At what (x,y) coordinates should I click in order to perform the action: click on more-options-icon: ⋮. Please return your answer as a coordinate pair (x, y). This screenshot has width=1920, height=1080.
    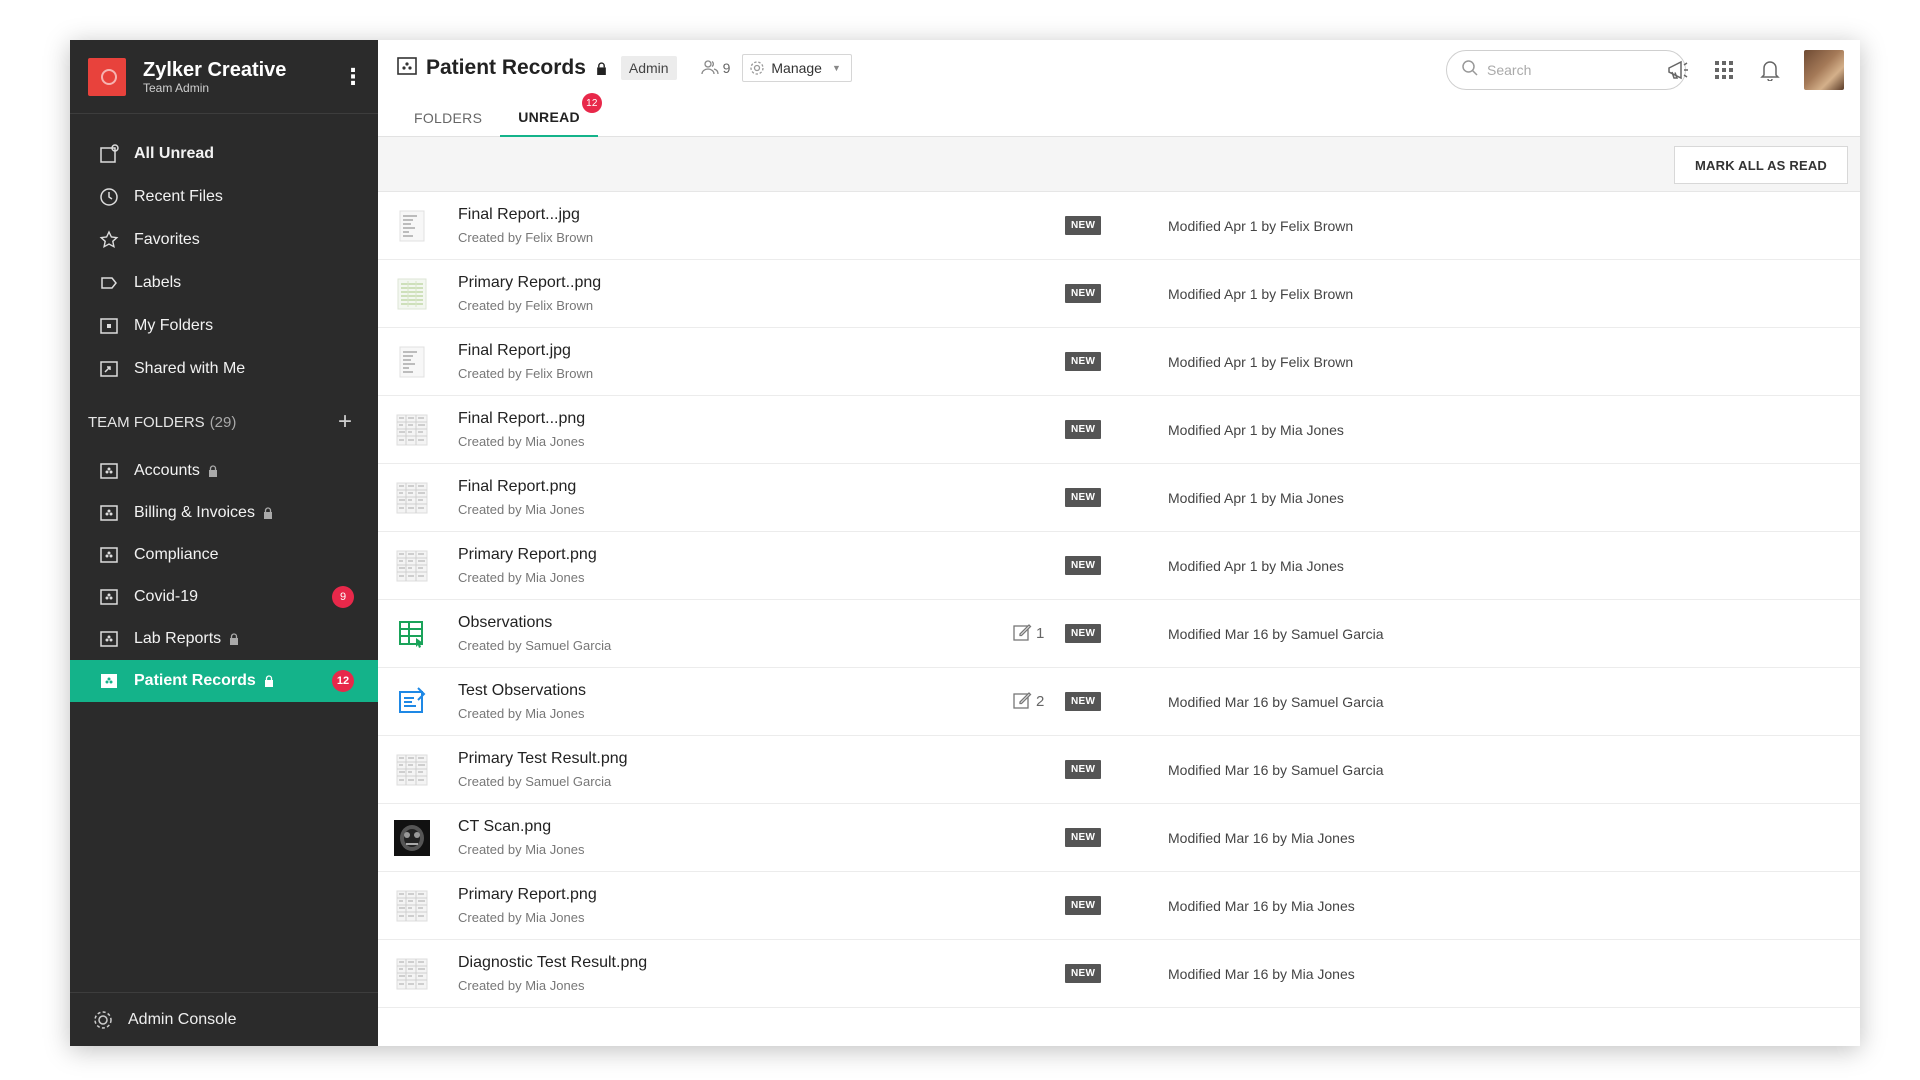
    Looking at the image, I should click on (353, 76).